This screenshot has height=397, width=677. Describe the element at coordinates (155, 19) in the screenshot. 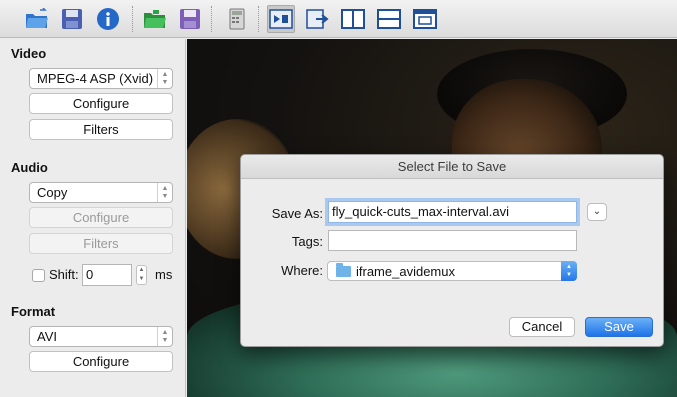

I see `open-folder-green-icon` at that location.